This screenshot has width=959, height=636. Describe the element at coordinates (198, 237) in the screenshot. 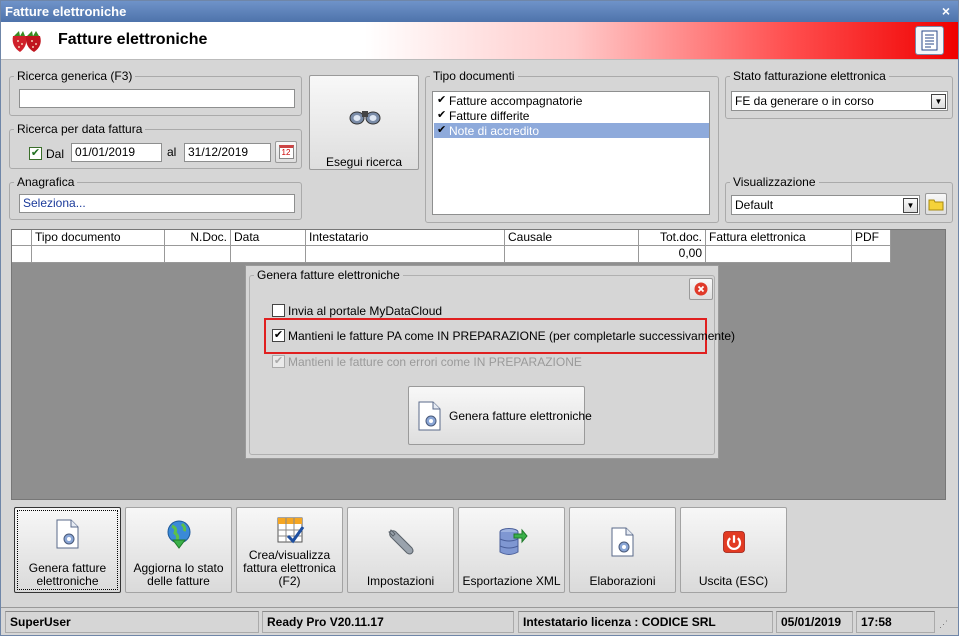

I see `column-header: N.Doc.` at that location.